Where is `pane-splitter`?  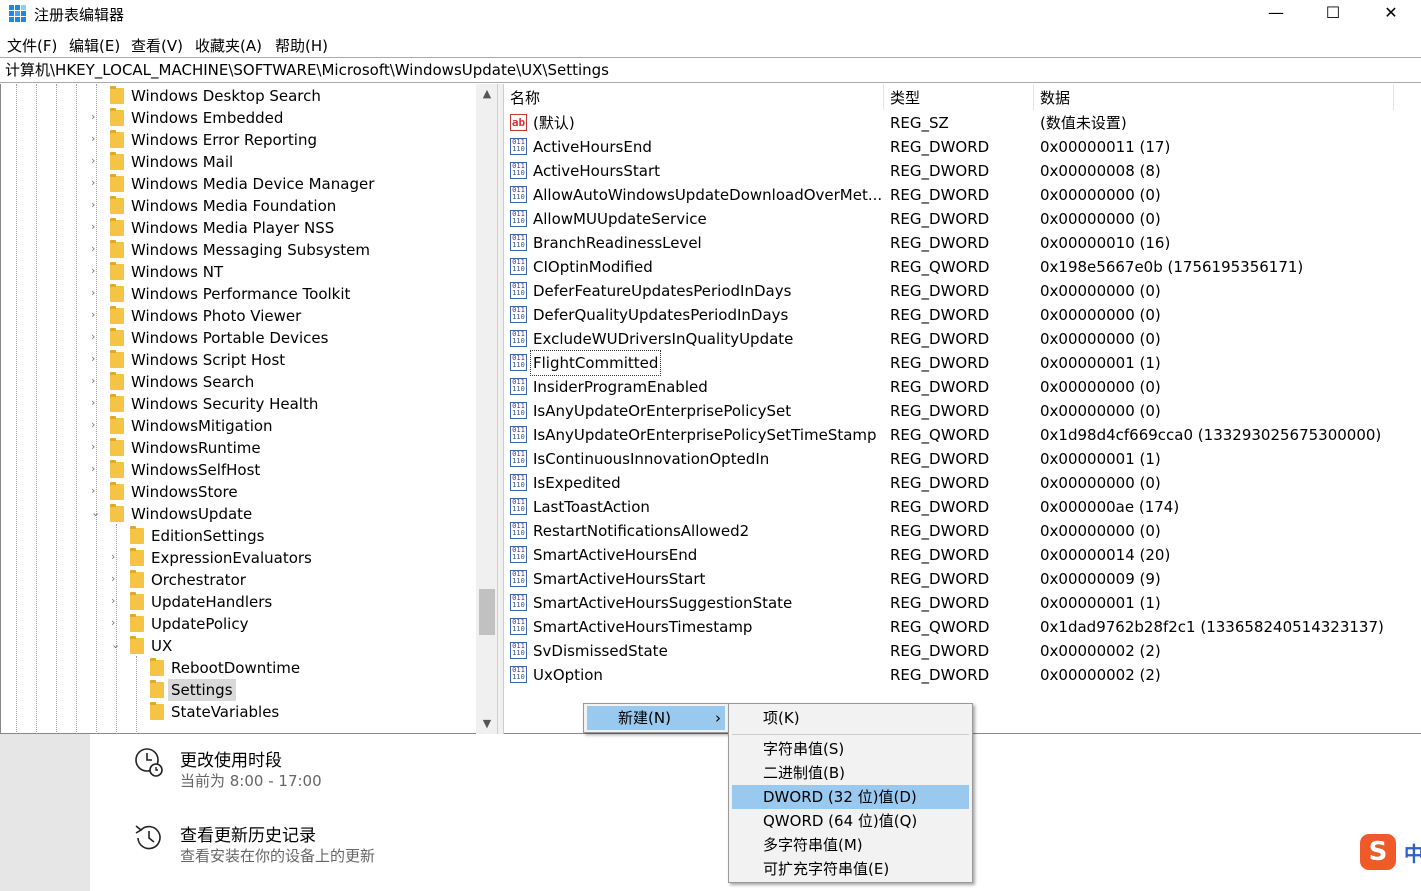
pane-splitter is located at coordinates (500, 409).